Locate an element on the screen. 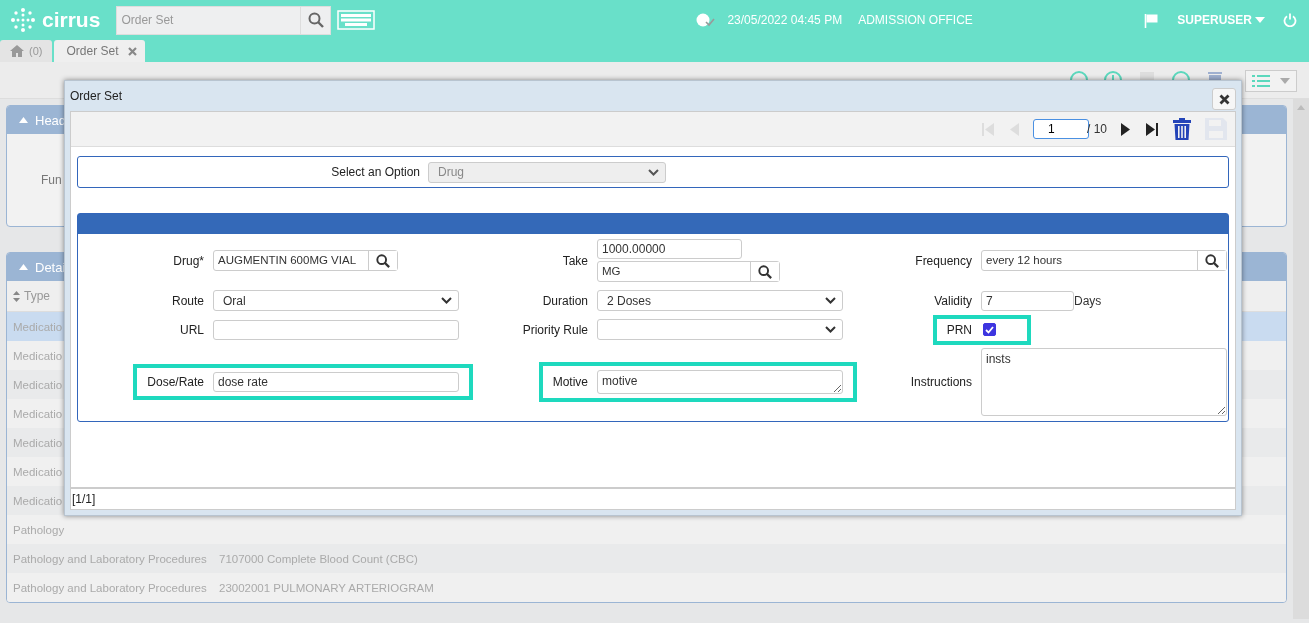  search-field: Order Set is located at coordinates (209, 20).